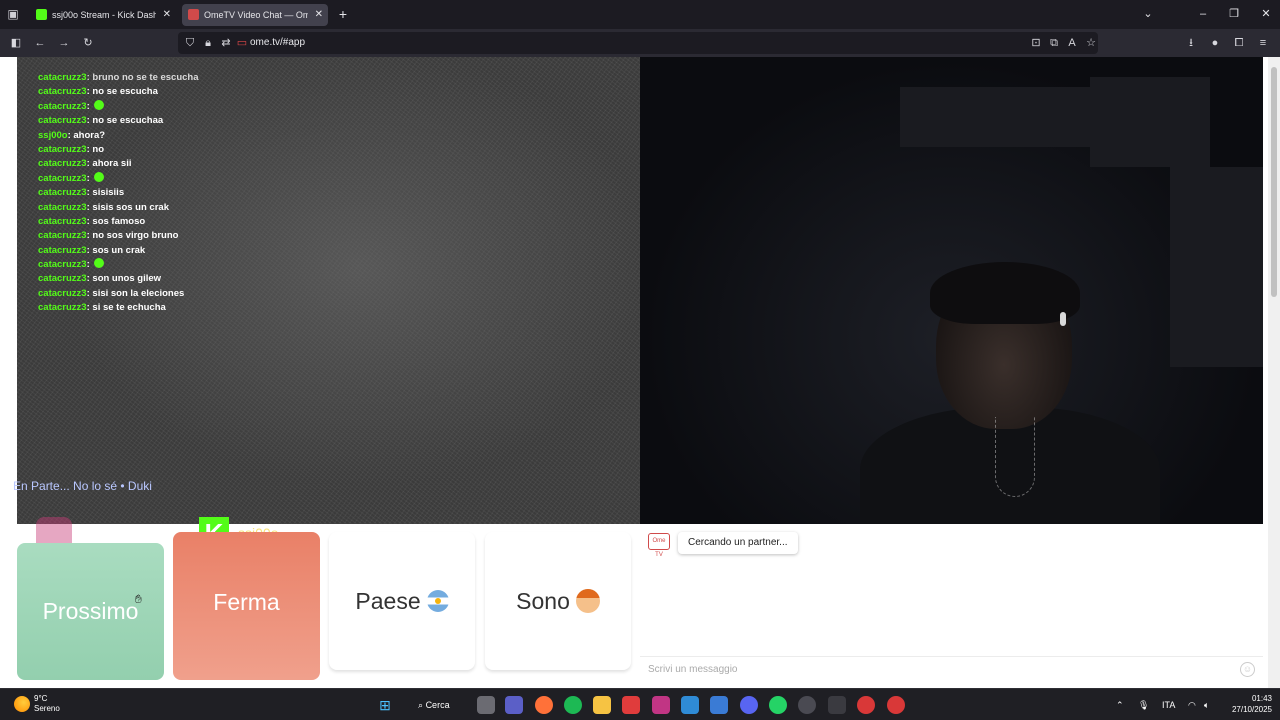 The height and width of the screenshot is (720, 1280). I want to click on necklace, so click(1015, 457).